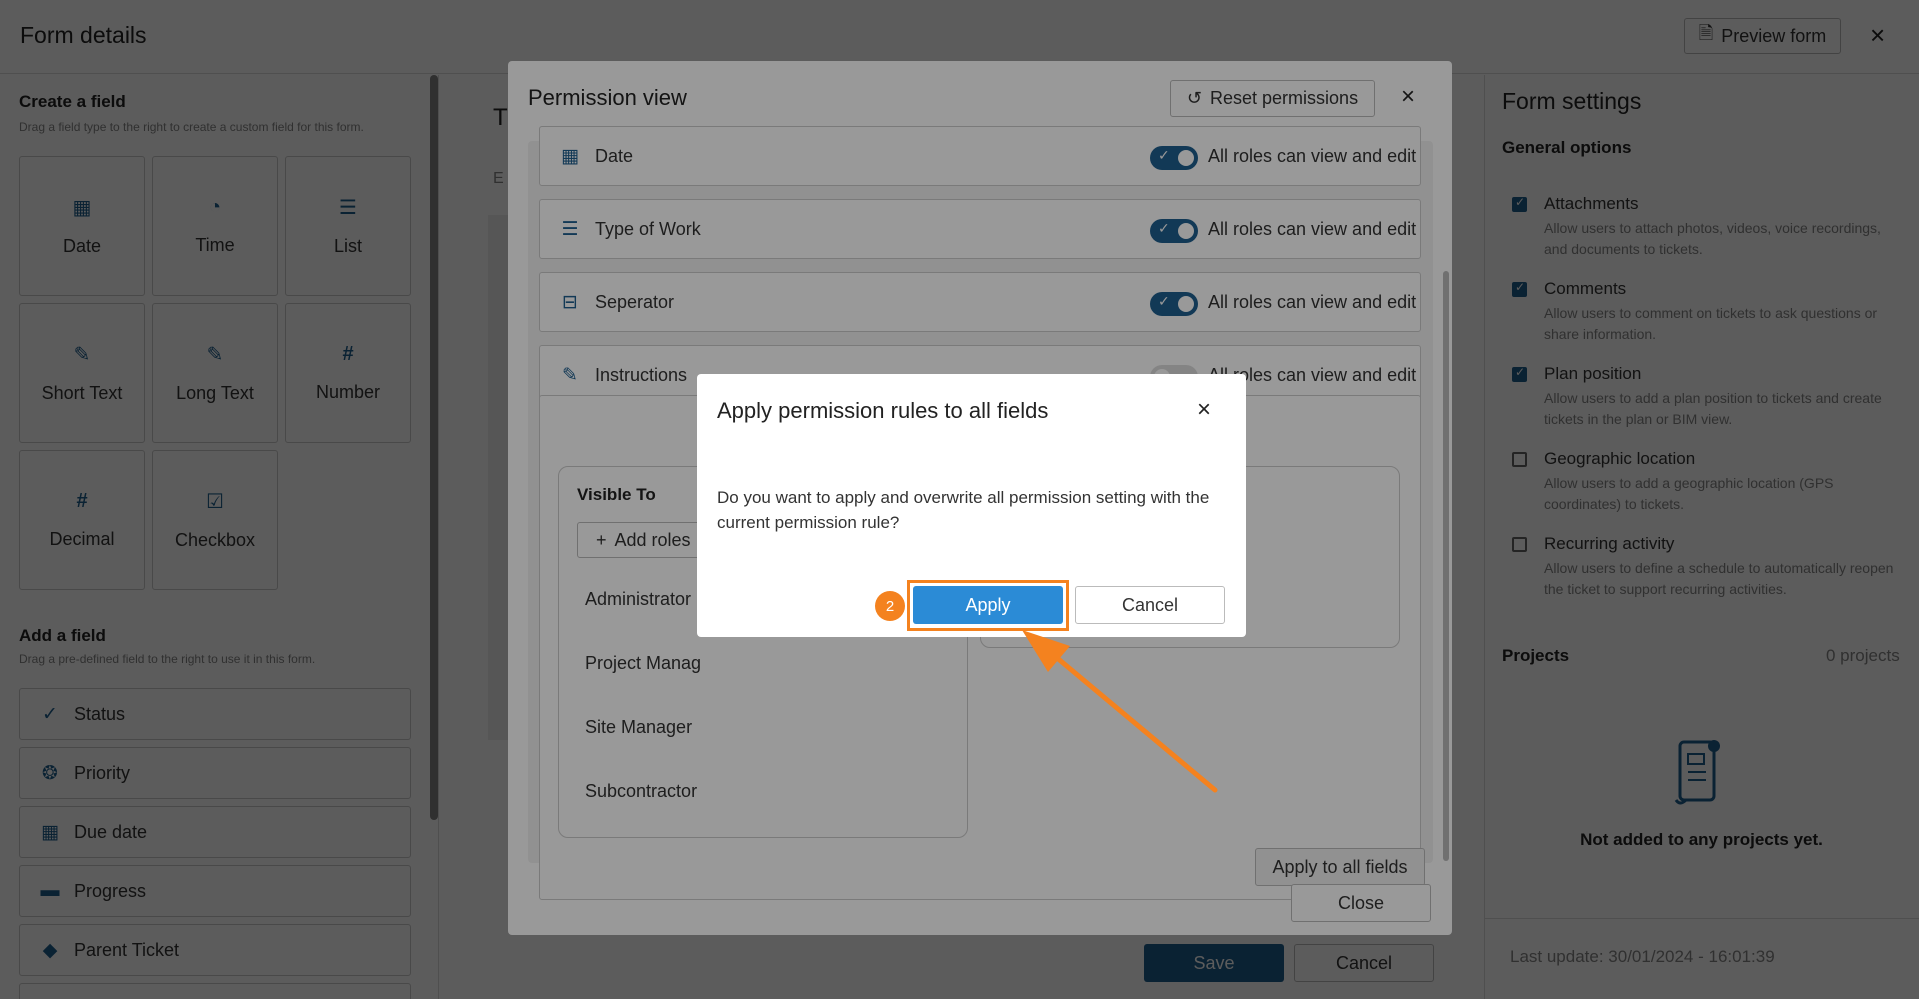 The image size is (1919, 999). What do you see at coordinates (890, 606) in the screenshot?
I see `step-number-badge: 2` at bounding box center [890, 606].